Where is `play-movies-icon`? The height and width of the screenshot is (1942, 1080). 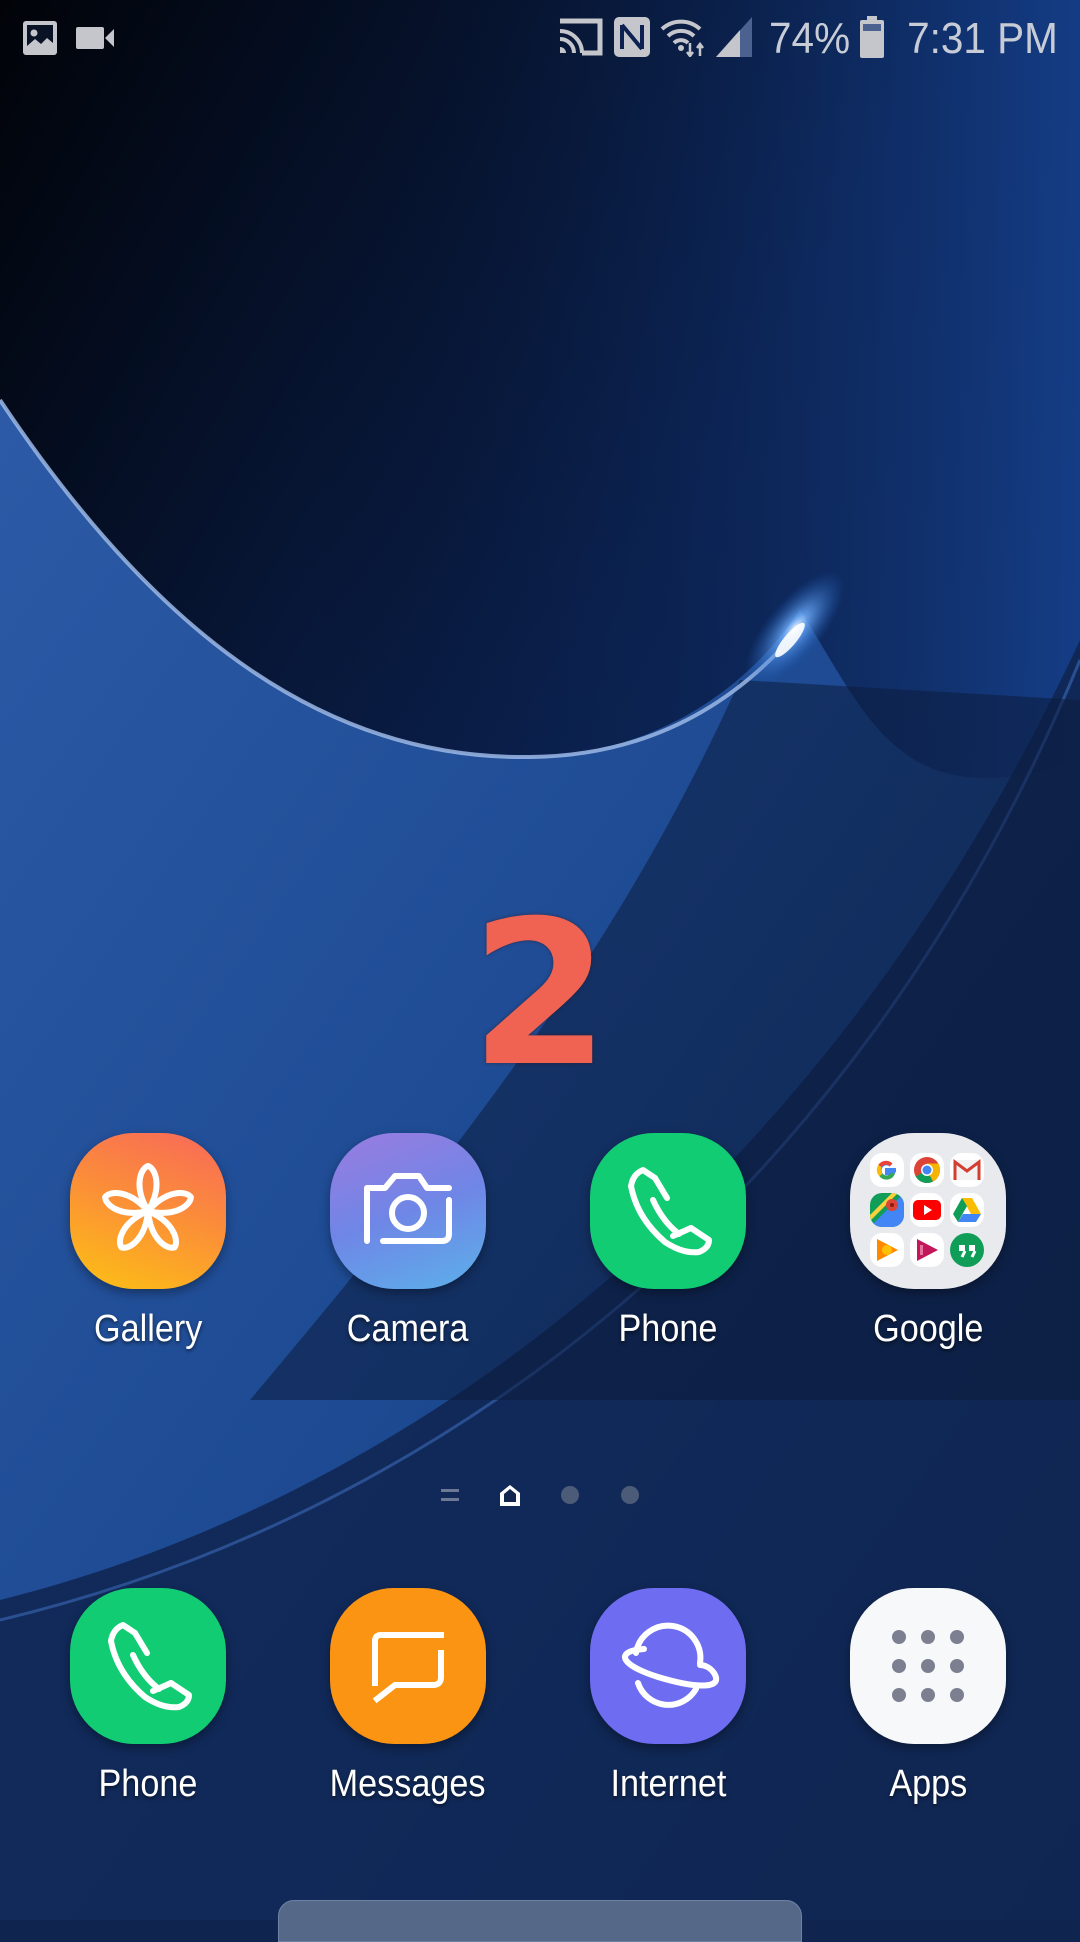 play-movies-icon is located at coordinates (927, 1250).